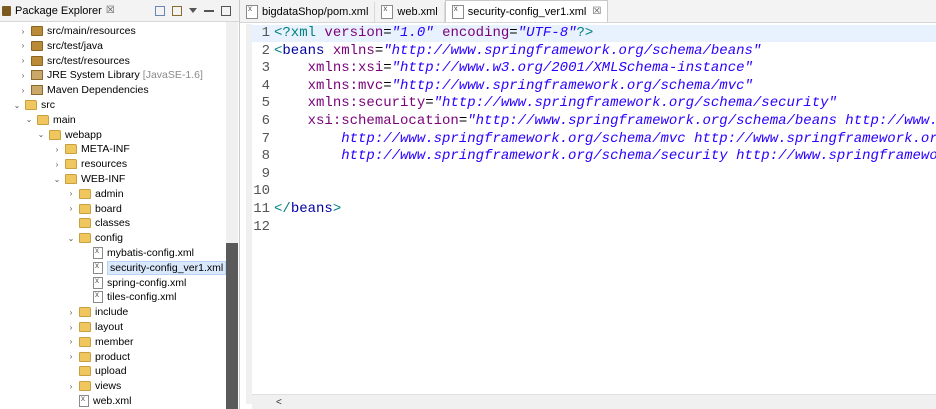  Describe the element at coordinates (109, 238) in the screenshot. I see `tree-item-label: config` at that location.